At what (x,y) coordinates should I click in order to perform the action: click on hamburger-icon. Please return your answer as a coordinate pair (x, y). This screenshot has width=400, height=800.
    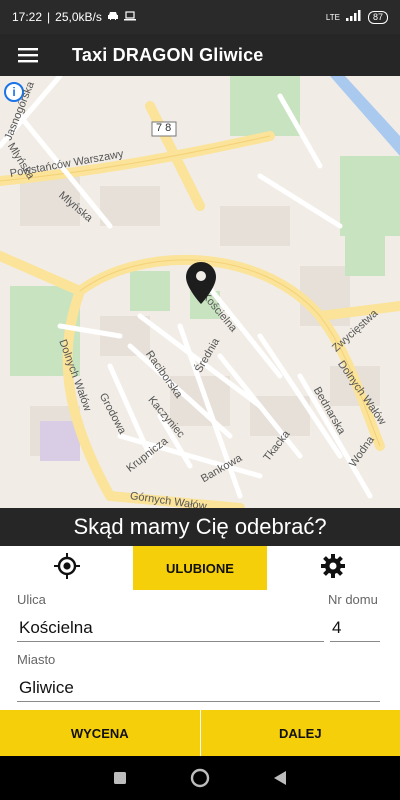
    Looking at the image, I should click on (28, 55).